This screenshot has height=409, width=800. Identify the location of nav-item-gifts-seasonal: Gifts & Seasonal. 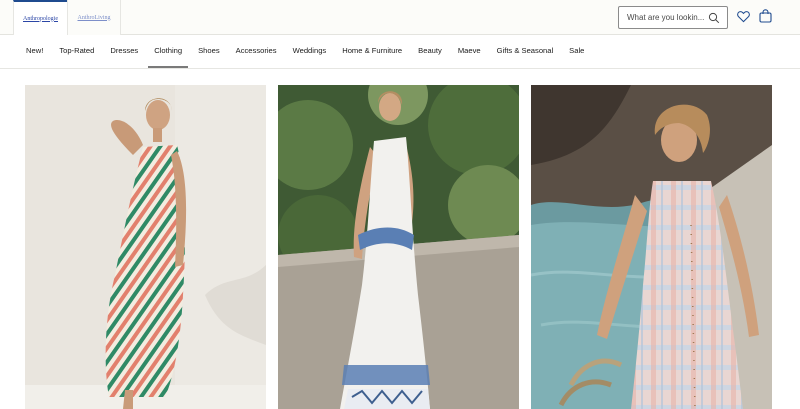
(525, 52).